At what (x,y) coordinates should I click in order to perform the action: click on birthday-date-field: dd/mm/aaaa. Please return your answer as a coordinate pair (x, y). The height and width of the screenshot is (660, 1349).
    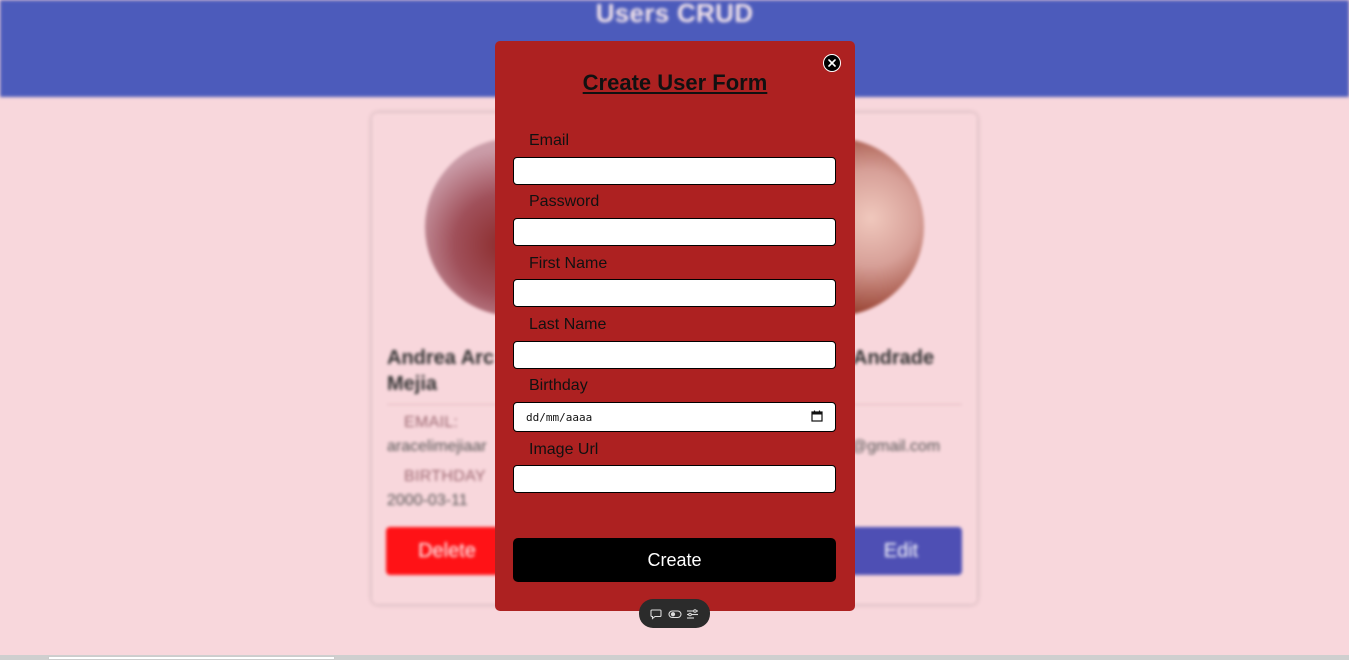
    Looking at the image, I should click on (674, 417).